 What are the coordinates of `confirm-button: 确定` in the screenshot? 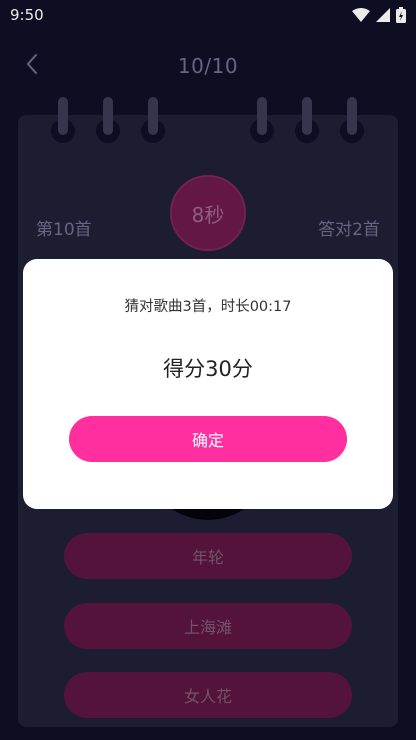 It's located at (208, 439).